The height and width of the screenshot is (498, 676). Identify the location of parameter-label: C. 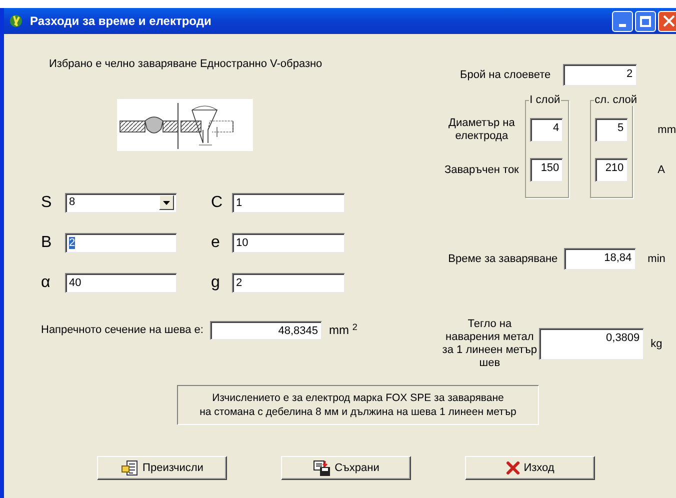
(217, 203).